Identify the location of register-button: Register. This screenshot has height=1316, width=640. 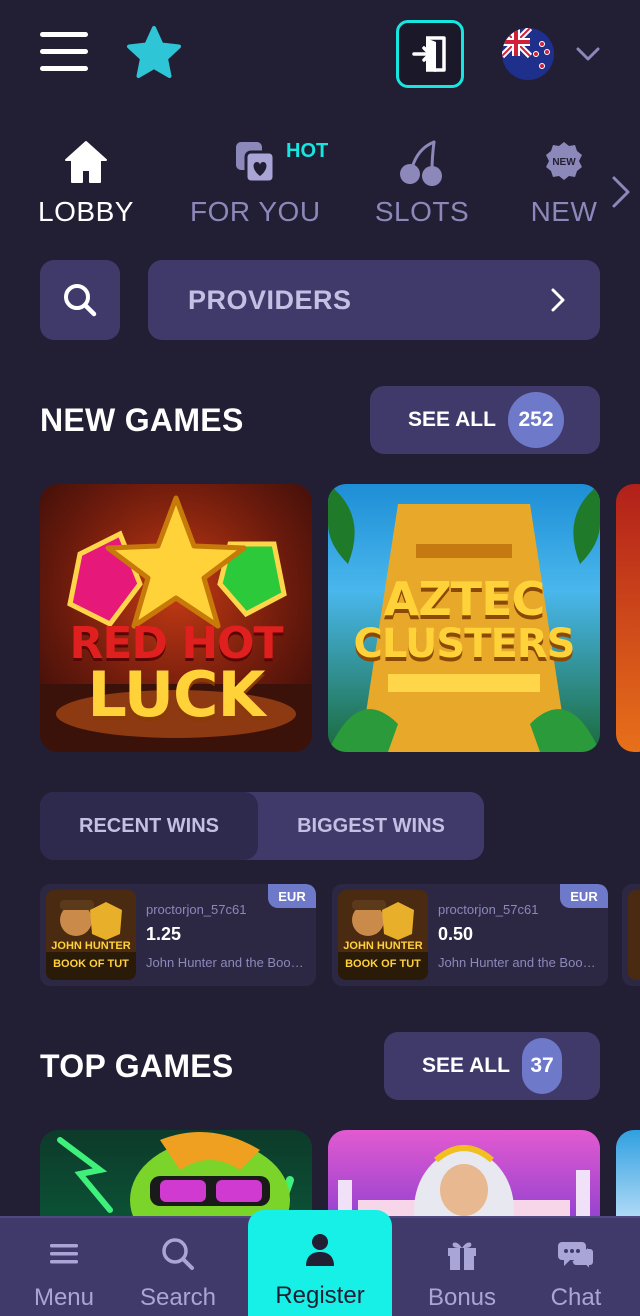
(320, 1263).